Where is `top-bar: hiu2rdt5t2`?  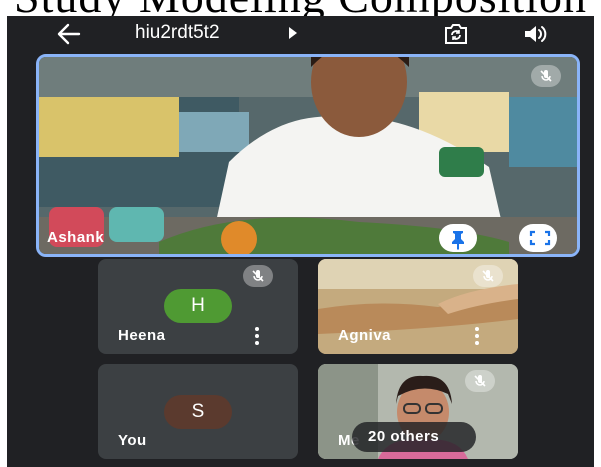 top-bar: hiu2rdt5t2 is located at coordinates (300, 36).